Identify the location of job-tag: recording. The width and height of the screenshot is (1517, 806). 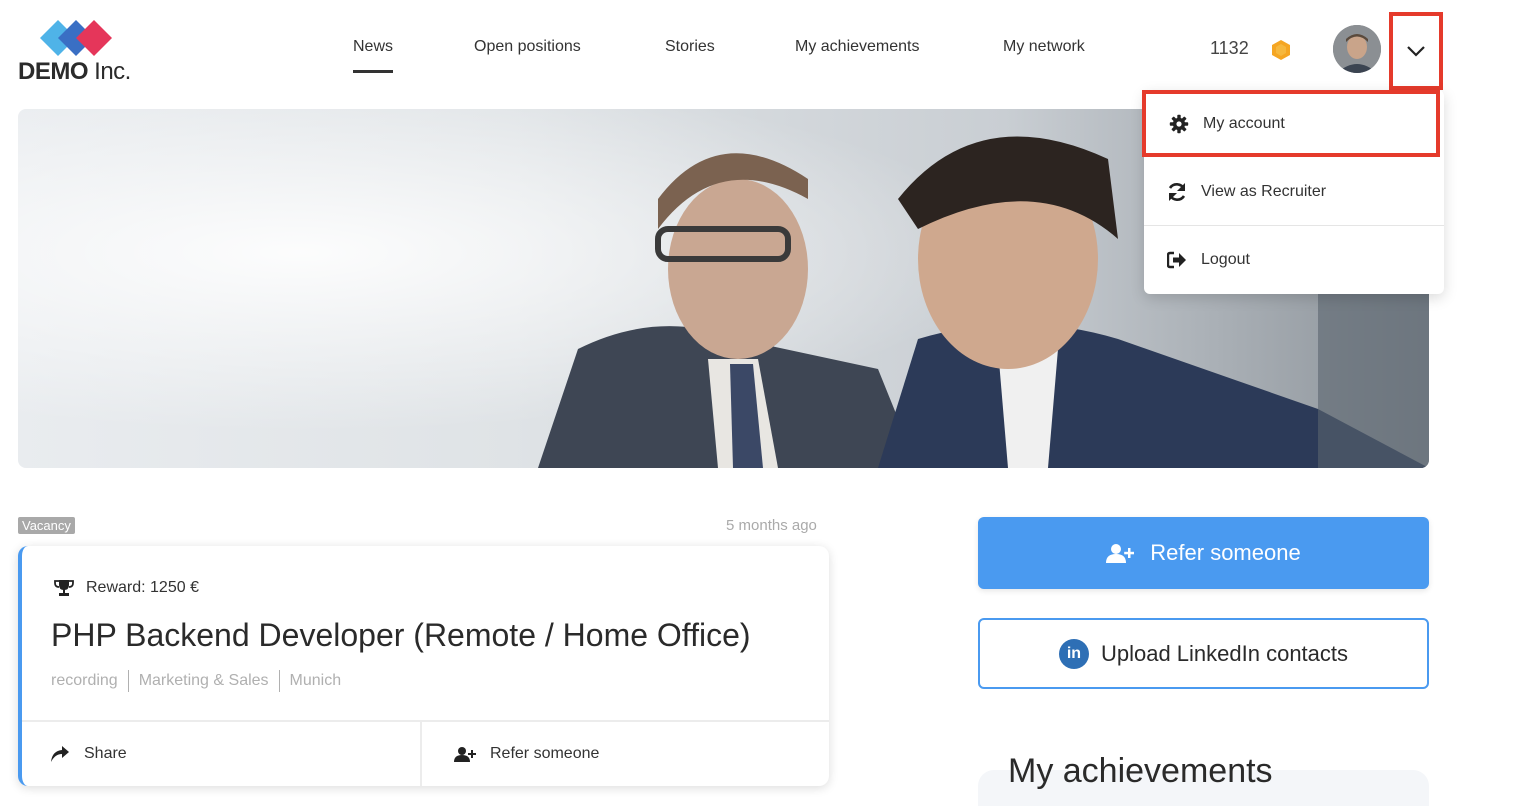
(84, 680).